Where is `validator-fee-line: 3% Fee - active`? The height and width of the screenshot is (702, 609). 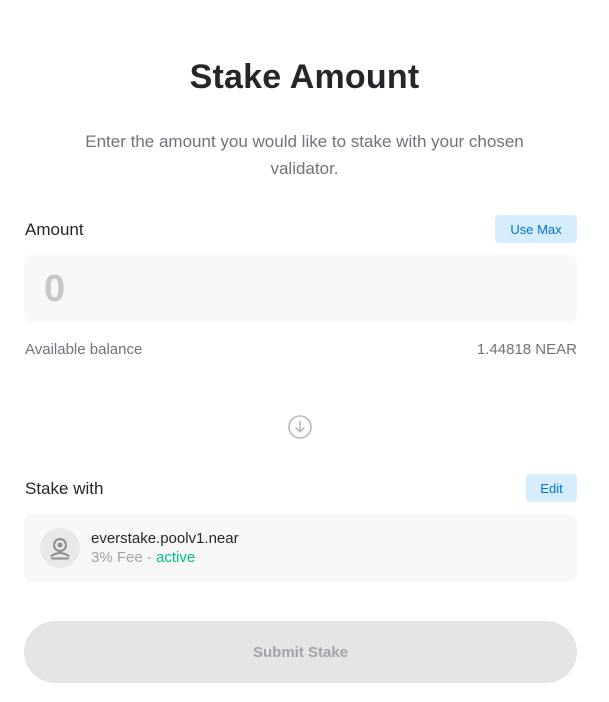
validator-fee-line: 3% Fee - active is located at coordinates (143, 557).